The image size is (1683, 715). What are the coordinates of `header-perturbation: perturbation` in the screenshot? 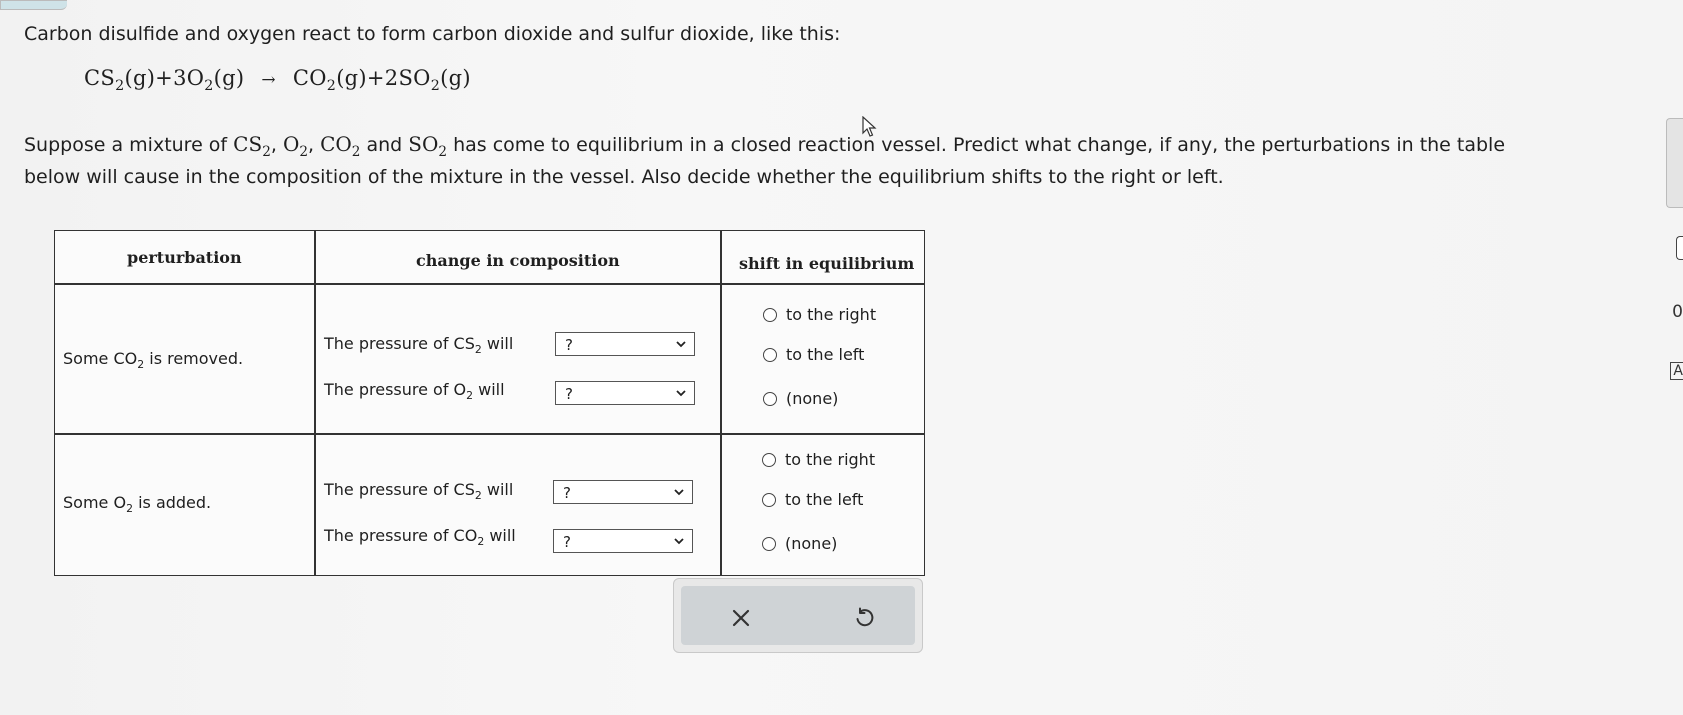 It's located at (184, 257).